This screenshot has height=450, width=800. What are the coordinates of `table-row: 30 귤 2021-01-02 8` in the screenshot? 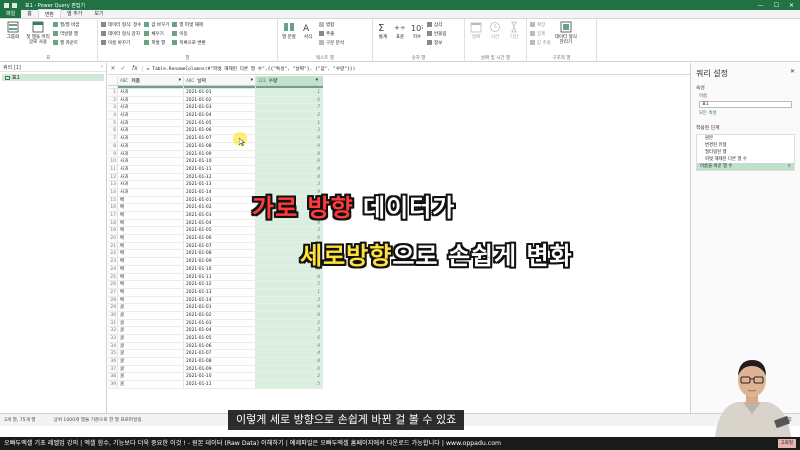 It's located at (215, 315).